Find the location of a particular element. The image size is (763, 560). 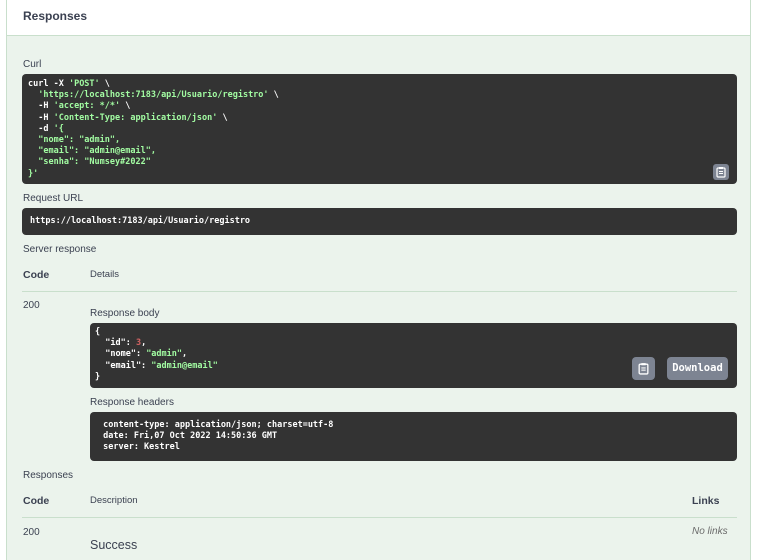

server-response-details-header: Details is located at coordinates (105, 274).